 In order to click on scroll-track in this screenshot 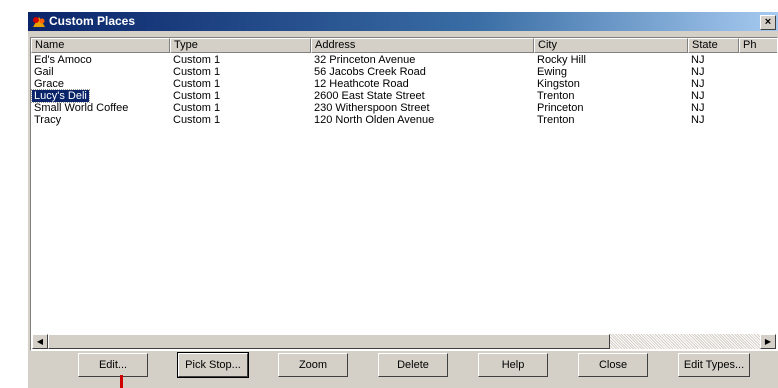, I will do `click(685, 341)`.